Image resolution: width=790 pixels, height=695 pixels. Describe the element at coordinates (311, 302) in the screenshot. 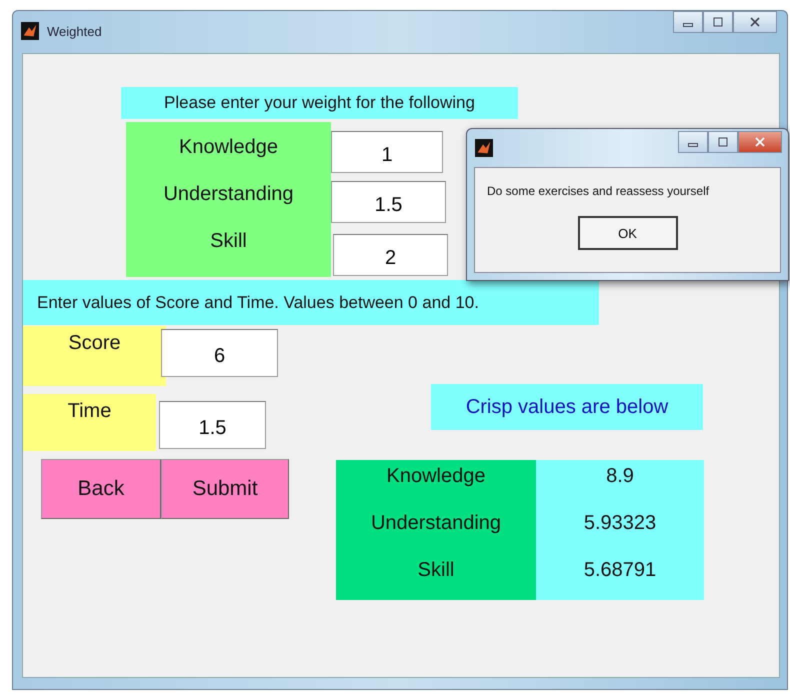

I see `instruction-text: Enter values of Score and Time. Values between 0 and 10.` at that location.